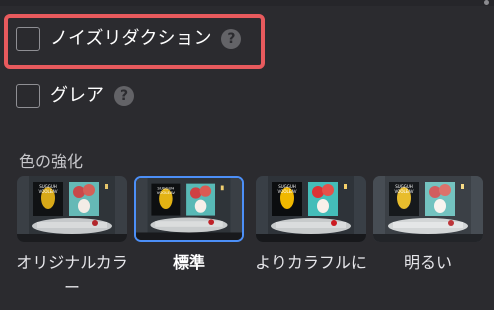 Image resolution: width=494 pixels, height=310 pixels. I want to click on noise-reduction-label: ノイズリダクション, so click(131, 38).